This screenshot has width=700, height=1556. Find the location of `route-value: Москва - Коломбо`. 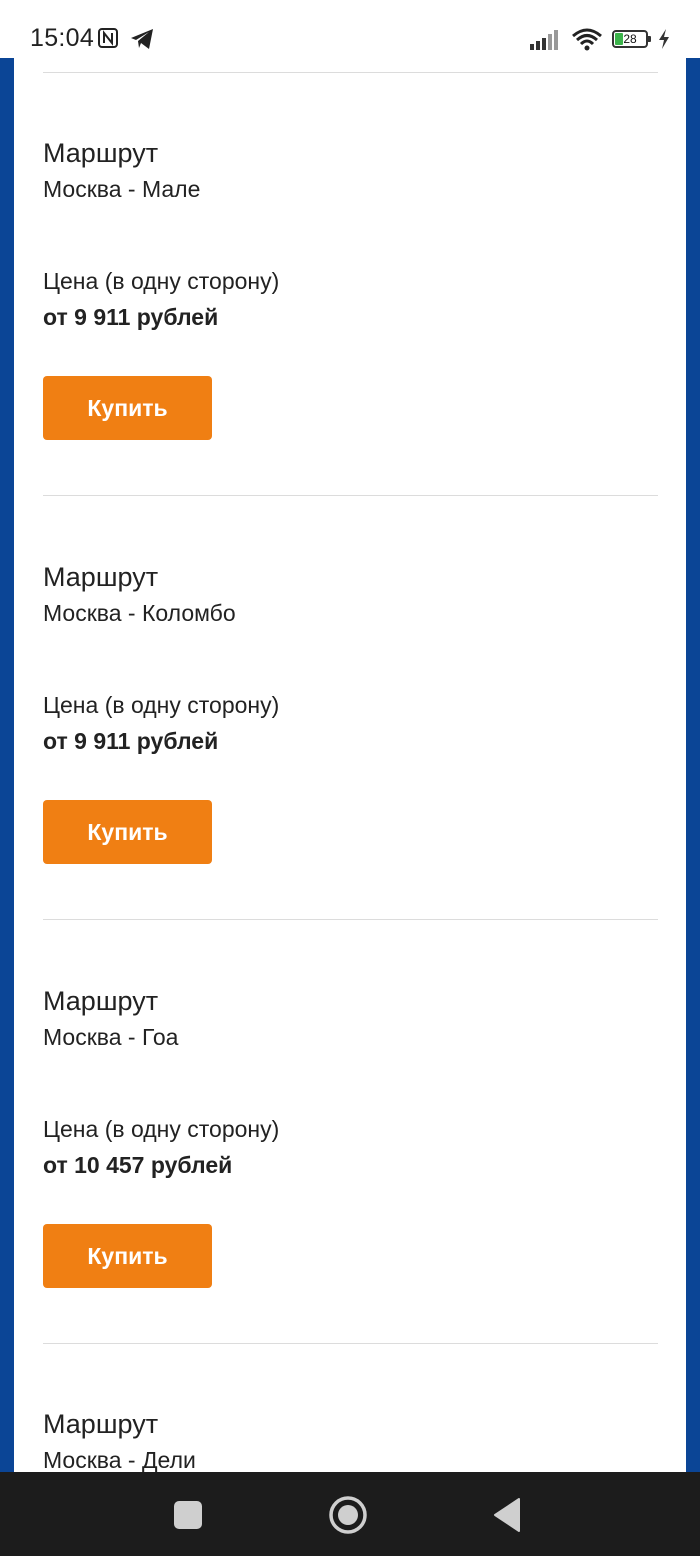

route-value: Москва - Коломбо is located at coordinates (139, 613).